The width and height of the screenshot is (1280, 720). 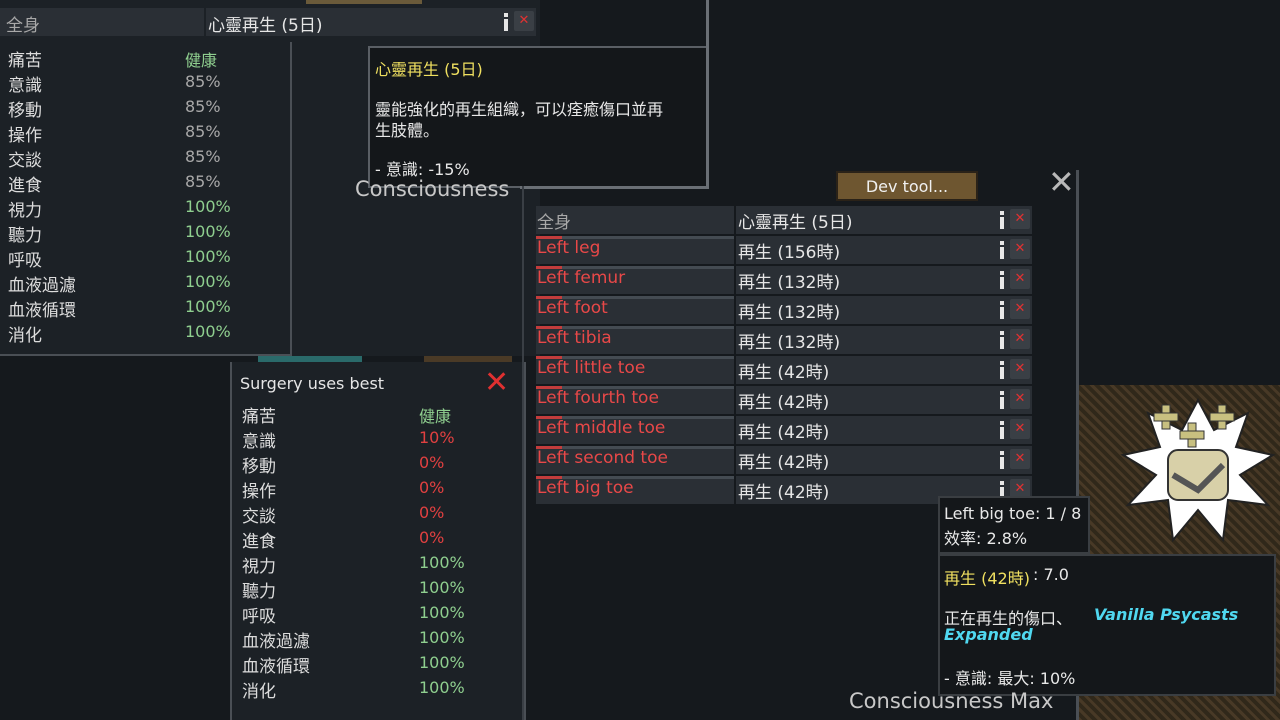 What do you see at coordinates (378, 641) in the screenshot?
I see `stat-row: 血液過濾 100%` at bounding box center [378, 641].